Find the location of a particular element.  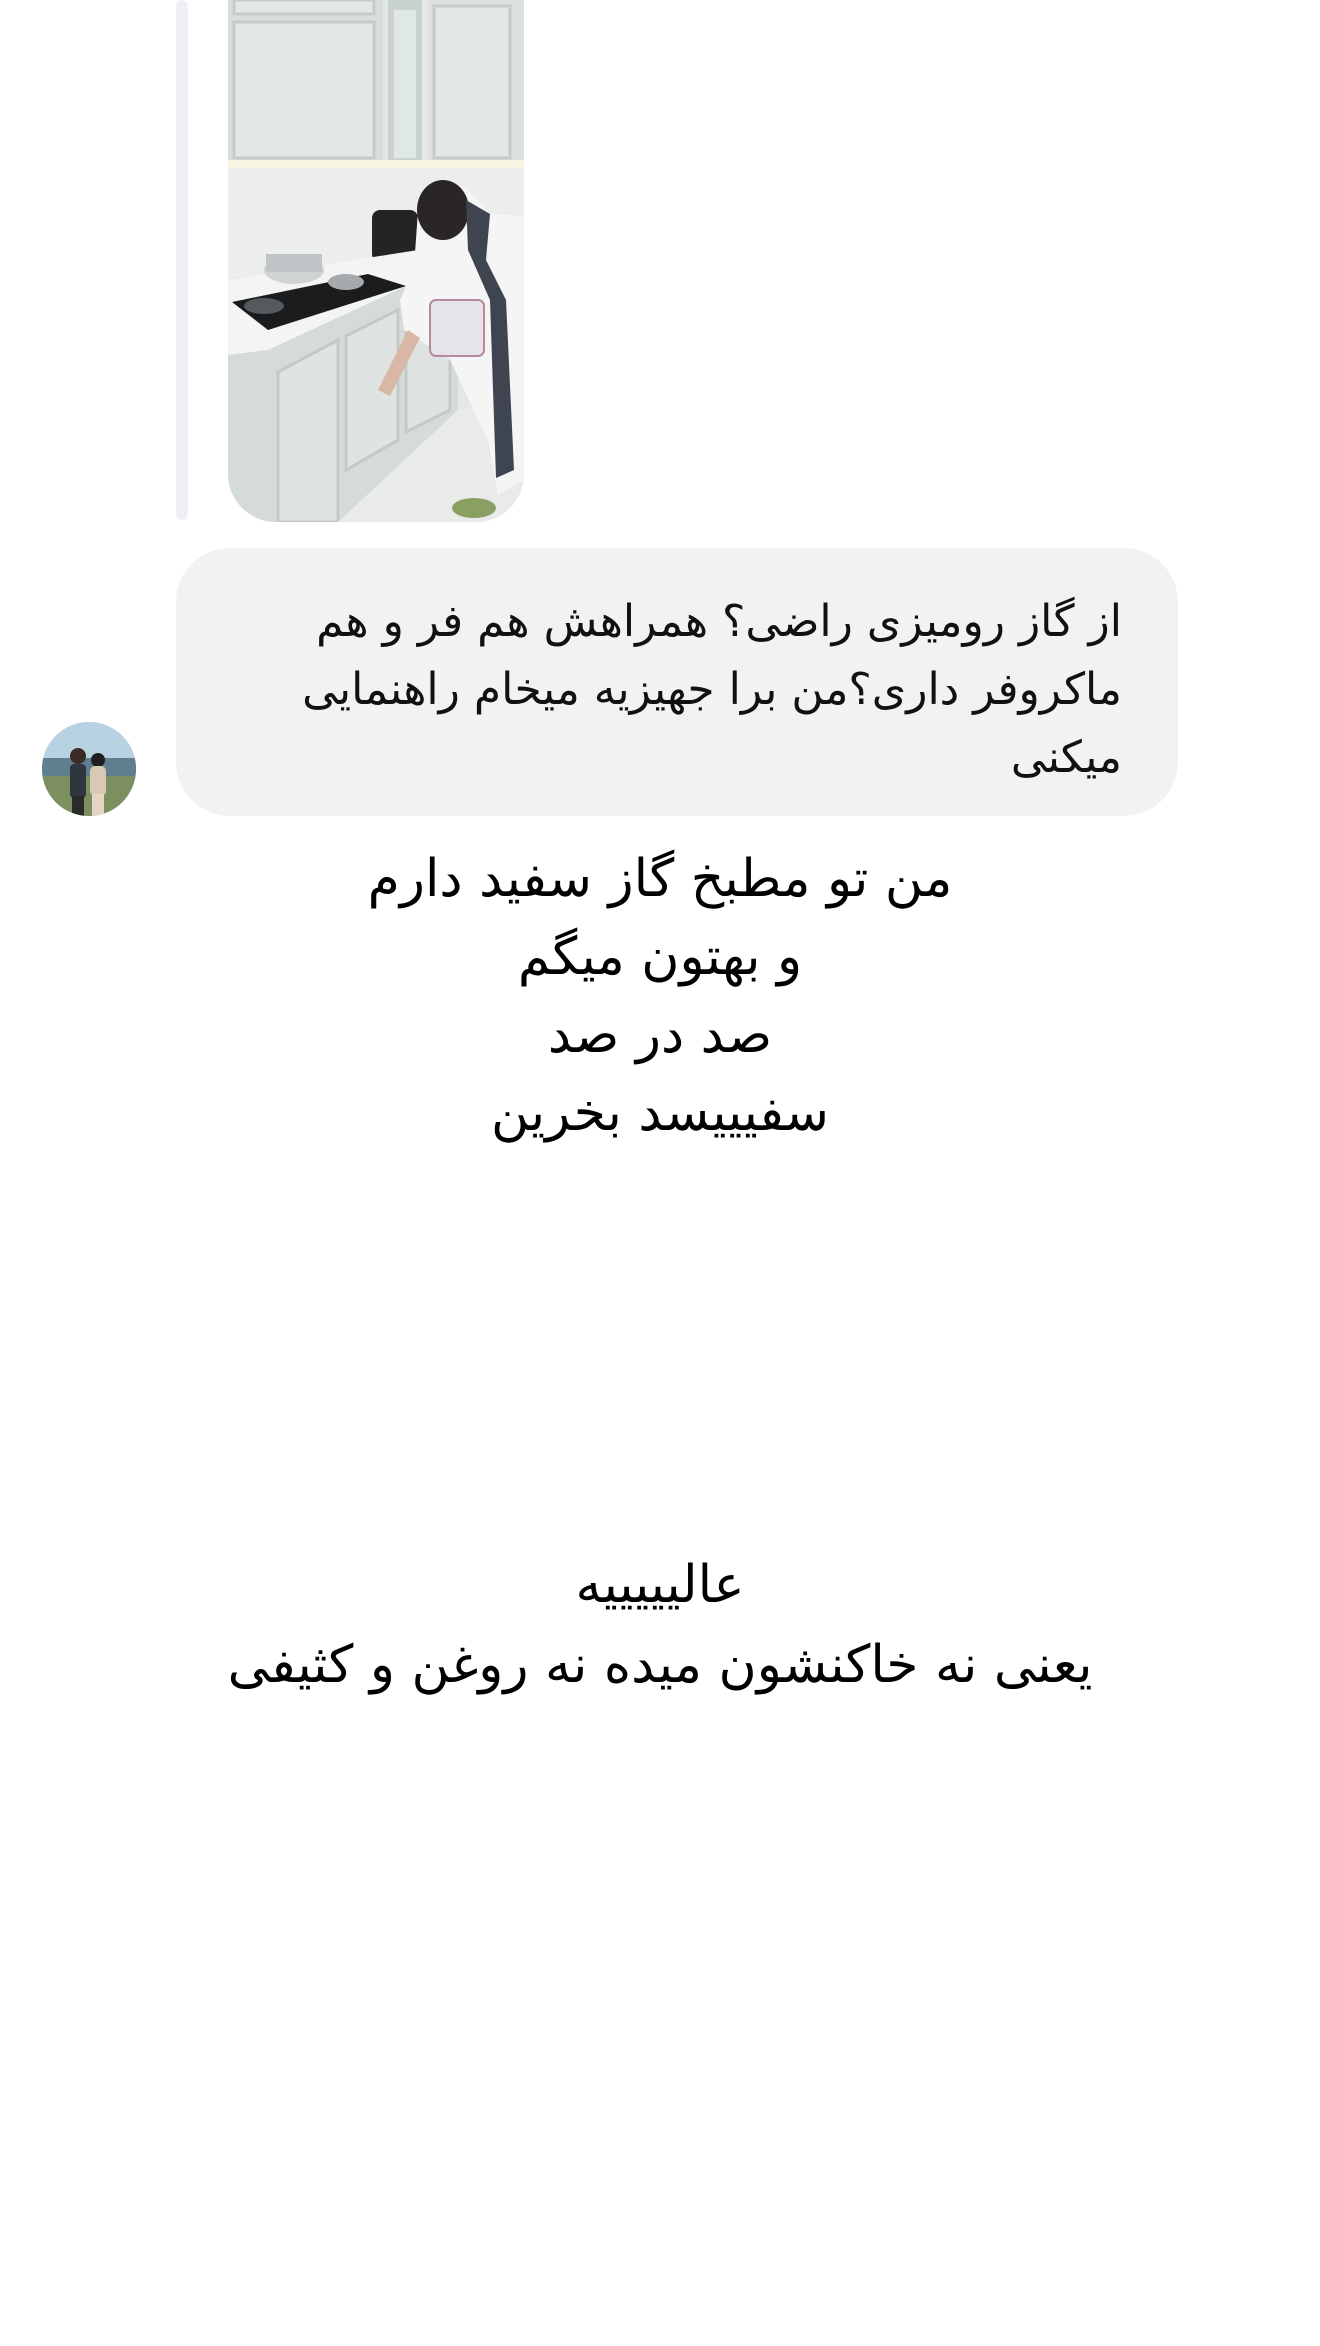

caption-line: من تو مطبخ گاز سفید دارم is located at coordinates (660, 879).